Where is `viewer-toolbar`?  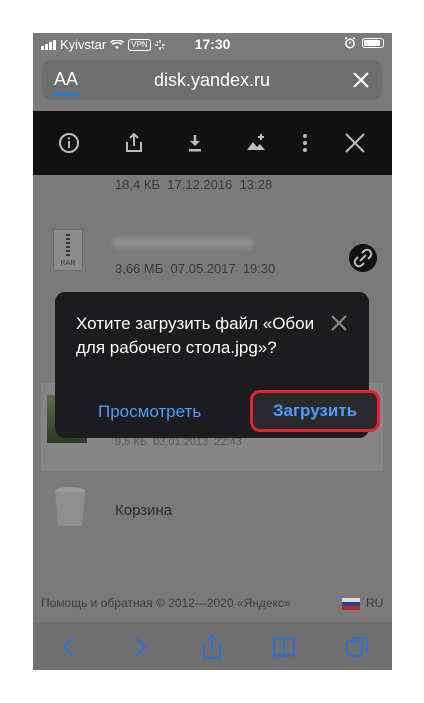
viewer-toolbar is located at coordinates (212, 143).